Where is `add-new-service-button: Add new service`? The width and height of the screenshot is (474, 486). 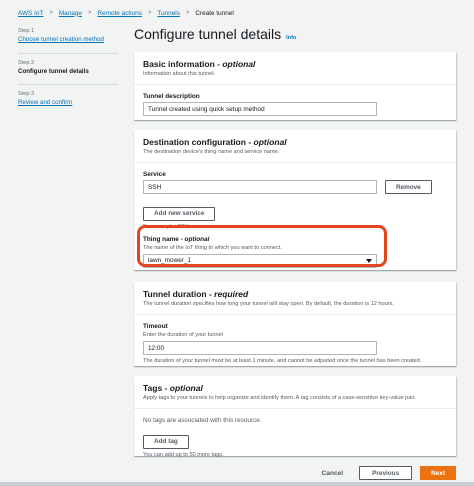 add-new-service-button: Add new service is located at coordinates (179, 213).